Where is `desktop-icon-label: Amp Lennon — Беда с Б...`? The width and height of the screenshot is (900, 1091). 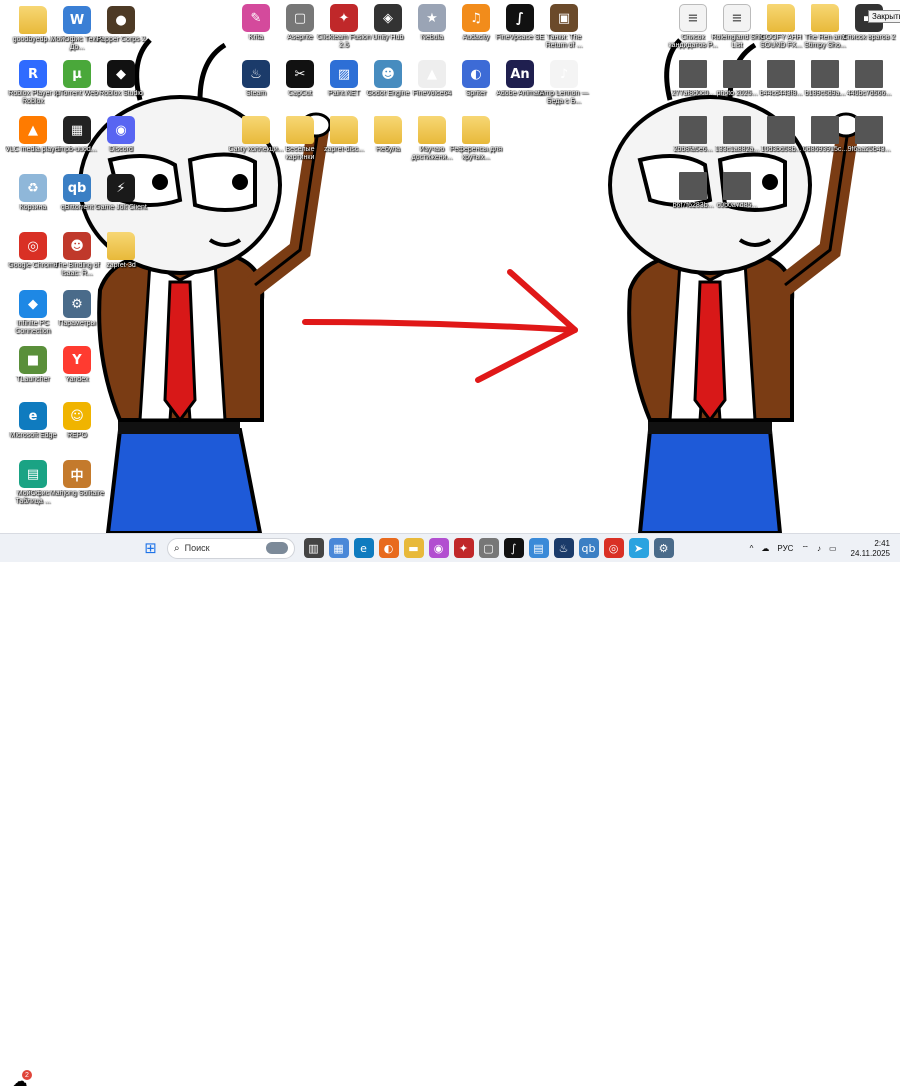
desktop-icon-label: Amp Lennon — Беда с Б... is located at coordinates (564, 97).